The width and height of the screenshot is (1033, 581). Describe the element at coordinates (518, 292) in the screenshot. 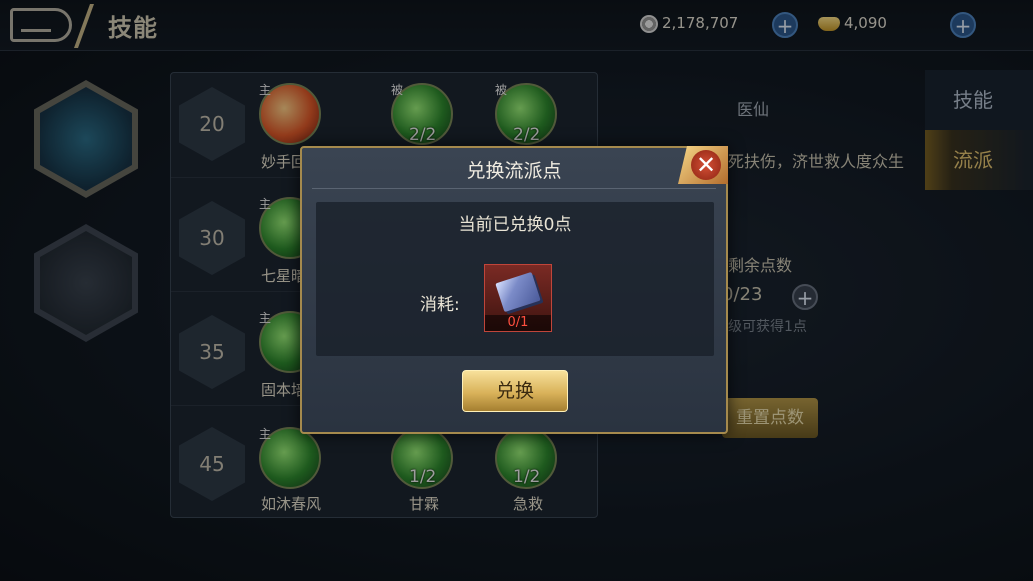

I see `book-icon` at that location.